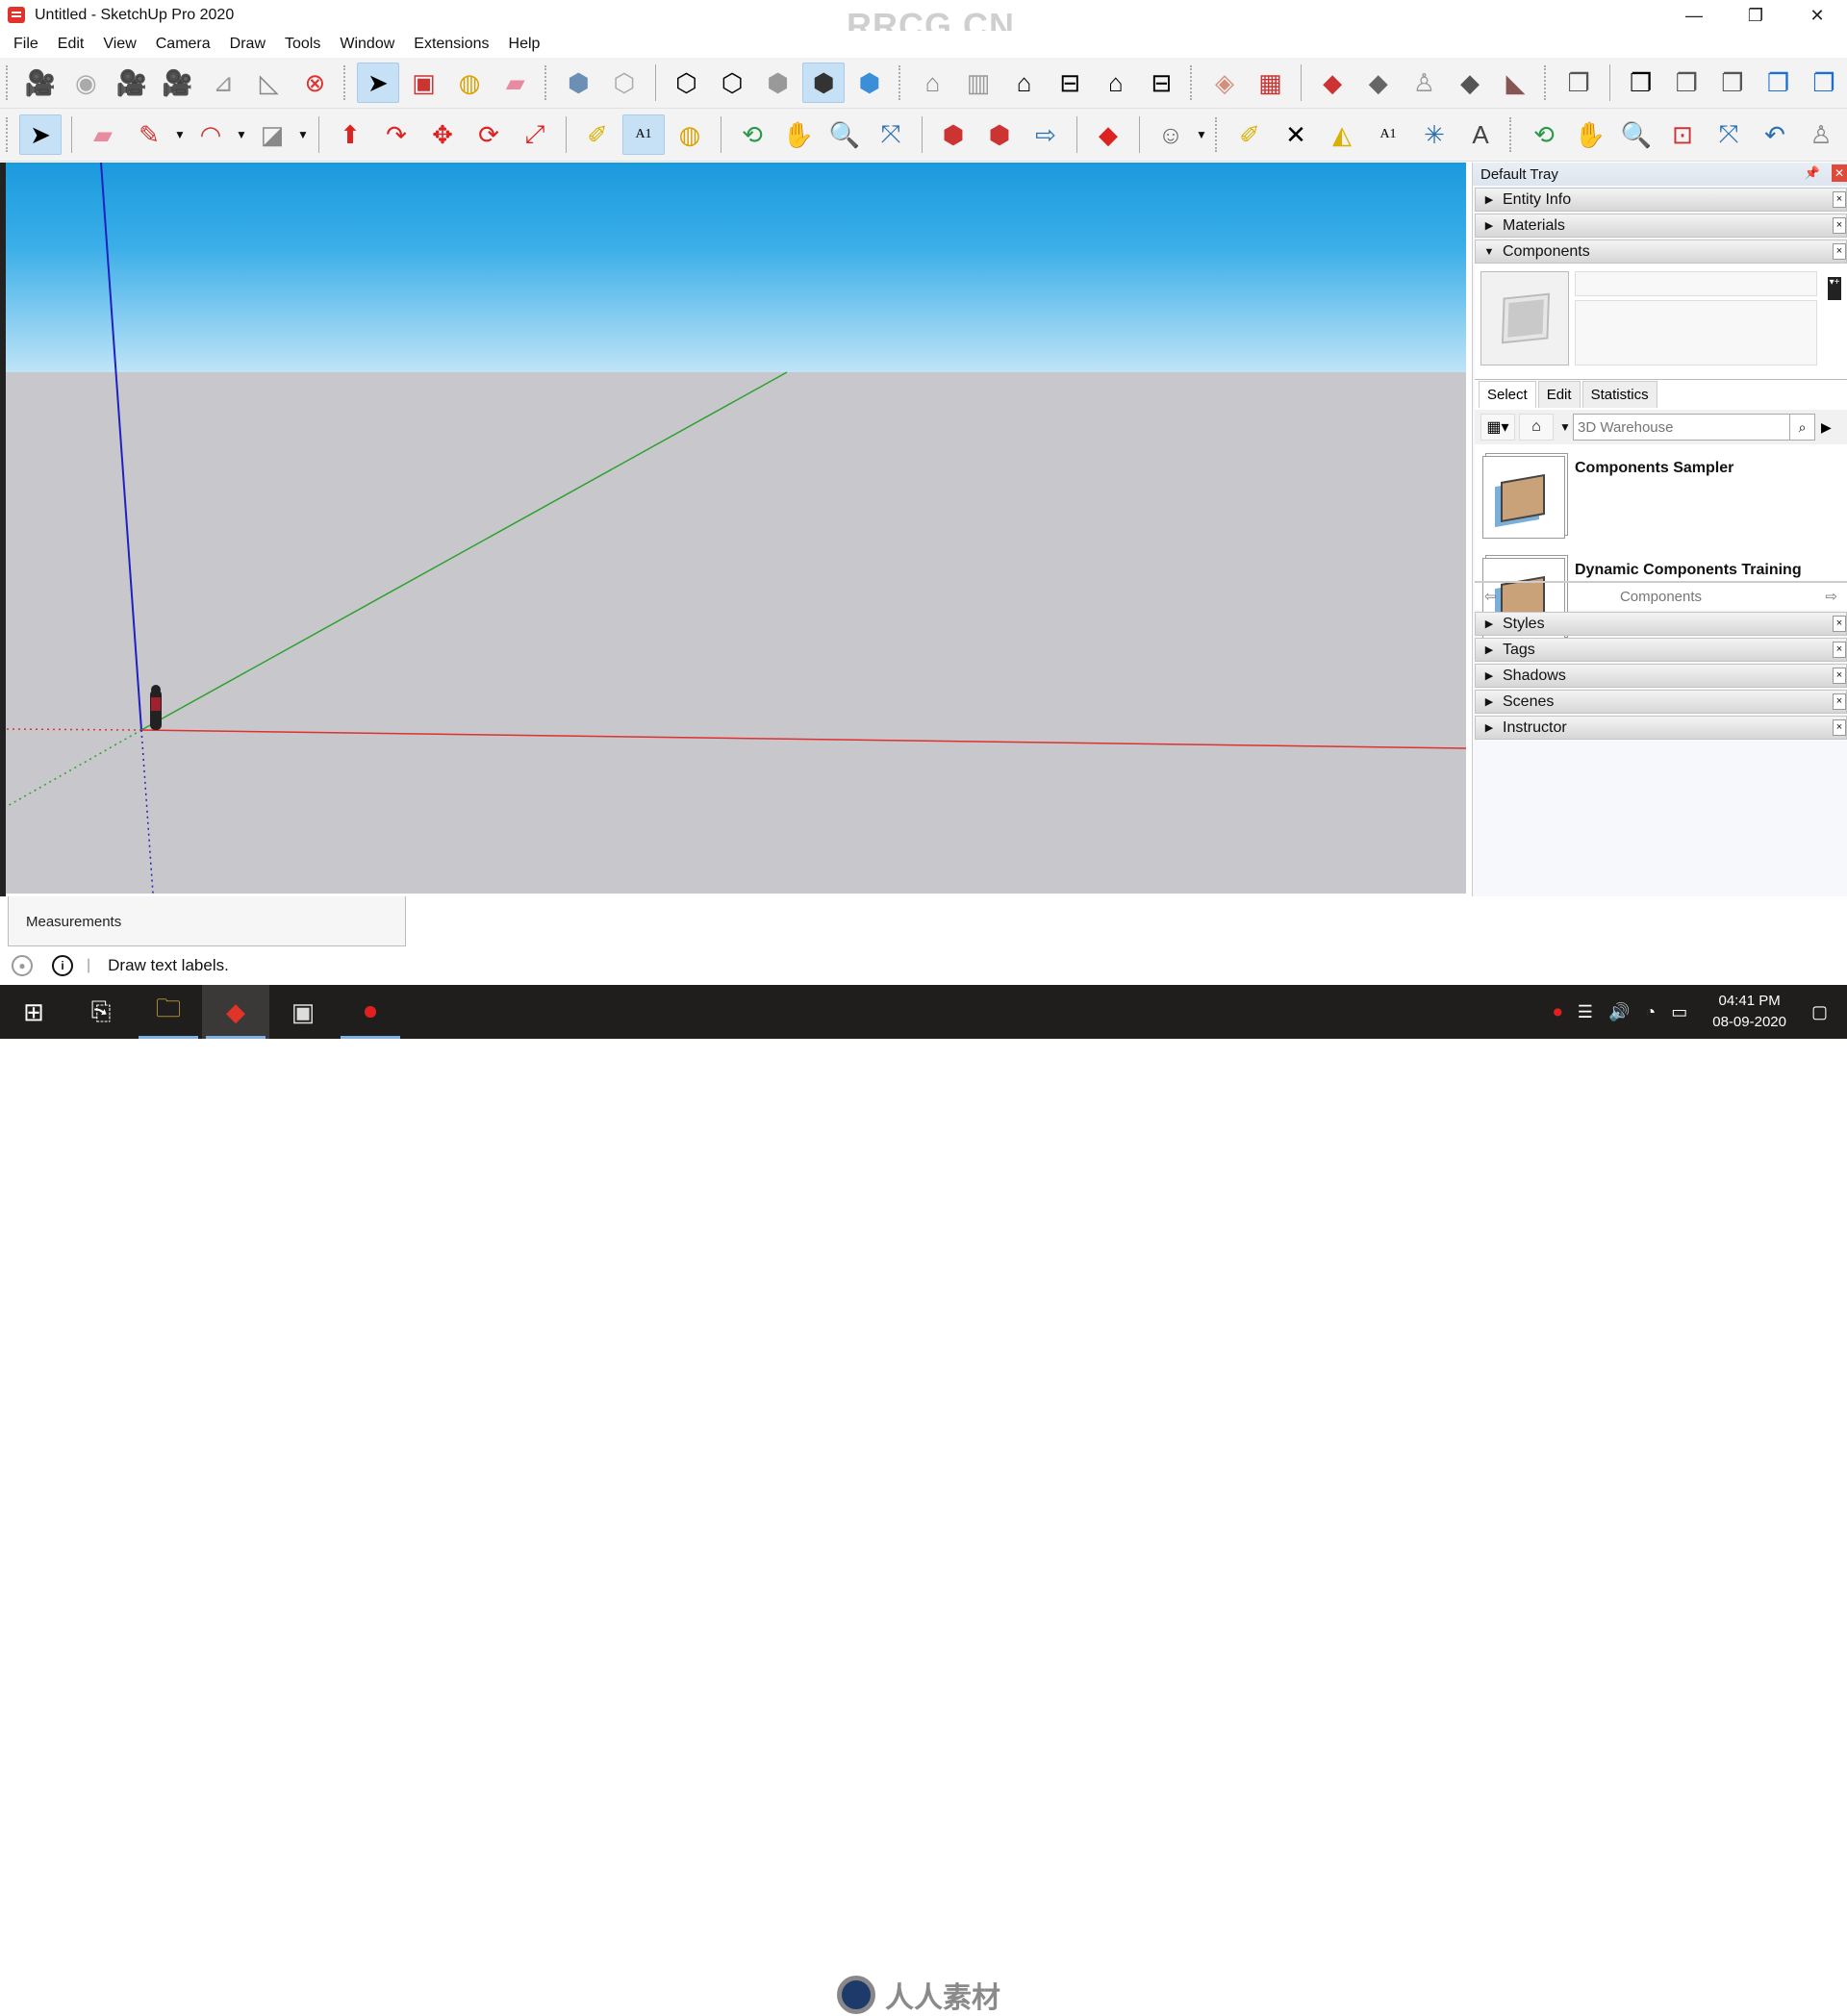 Image resolution: width=1847 pixels, height=2016 pixels. I want to click on move-icon: ✥, so click(443, 135).